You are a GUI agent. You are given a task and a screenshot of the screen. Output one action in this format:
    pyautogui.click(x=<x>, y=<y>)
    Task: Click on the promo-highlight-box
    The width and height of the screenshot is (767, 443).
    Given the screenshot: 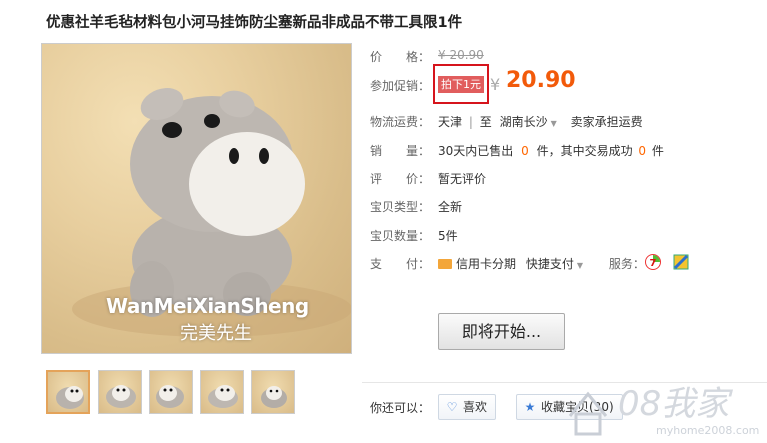 What is the action you would take?
    pyautogui.click(x=461, y=84)
    